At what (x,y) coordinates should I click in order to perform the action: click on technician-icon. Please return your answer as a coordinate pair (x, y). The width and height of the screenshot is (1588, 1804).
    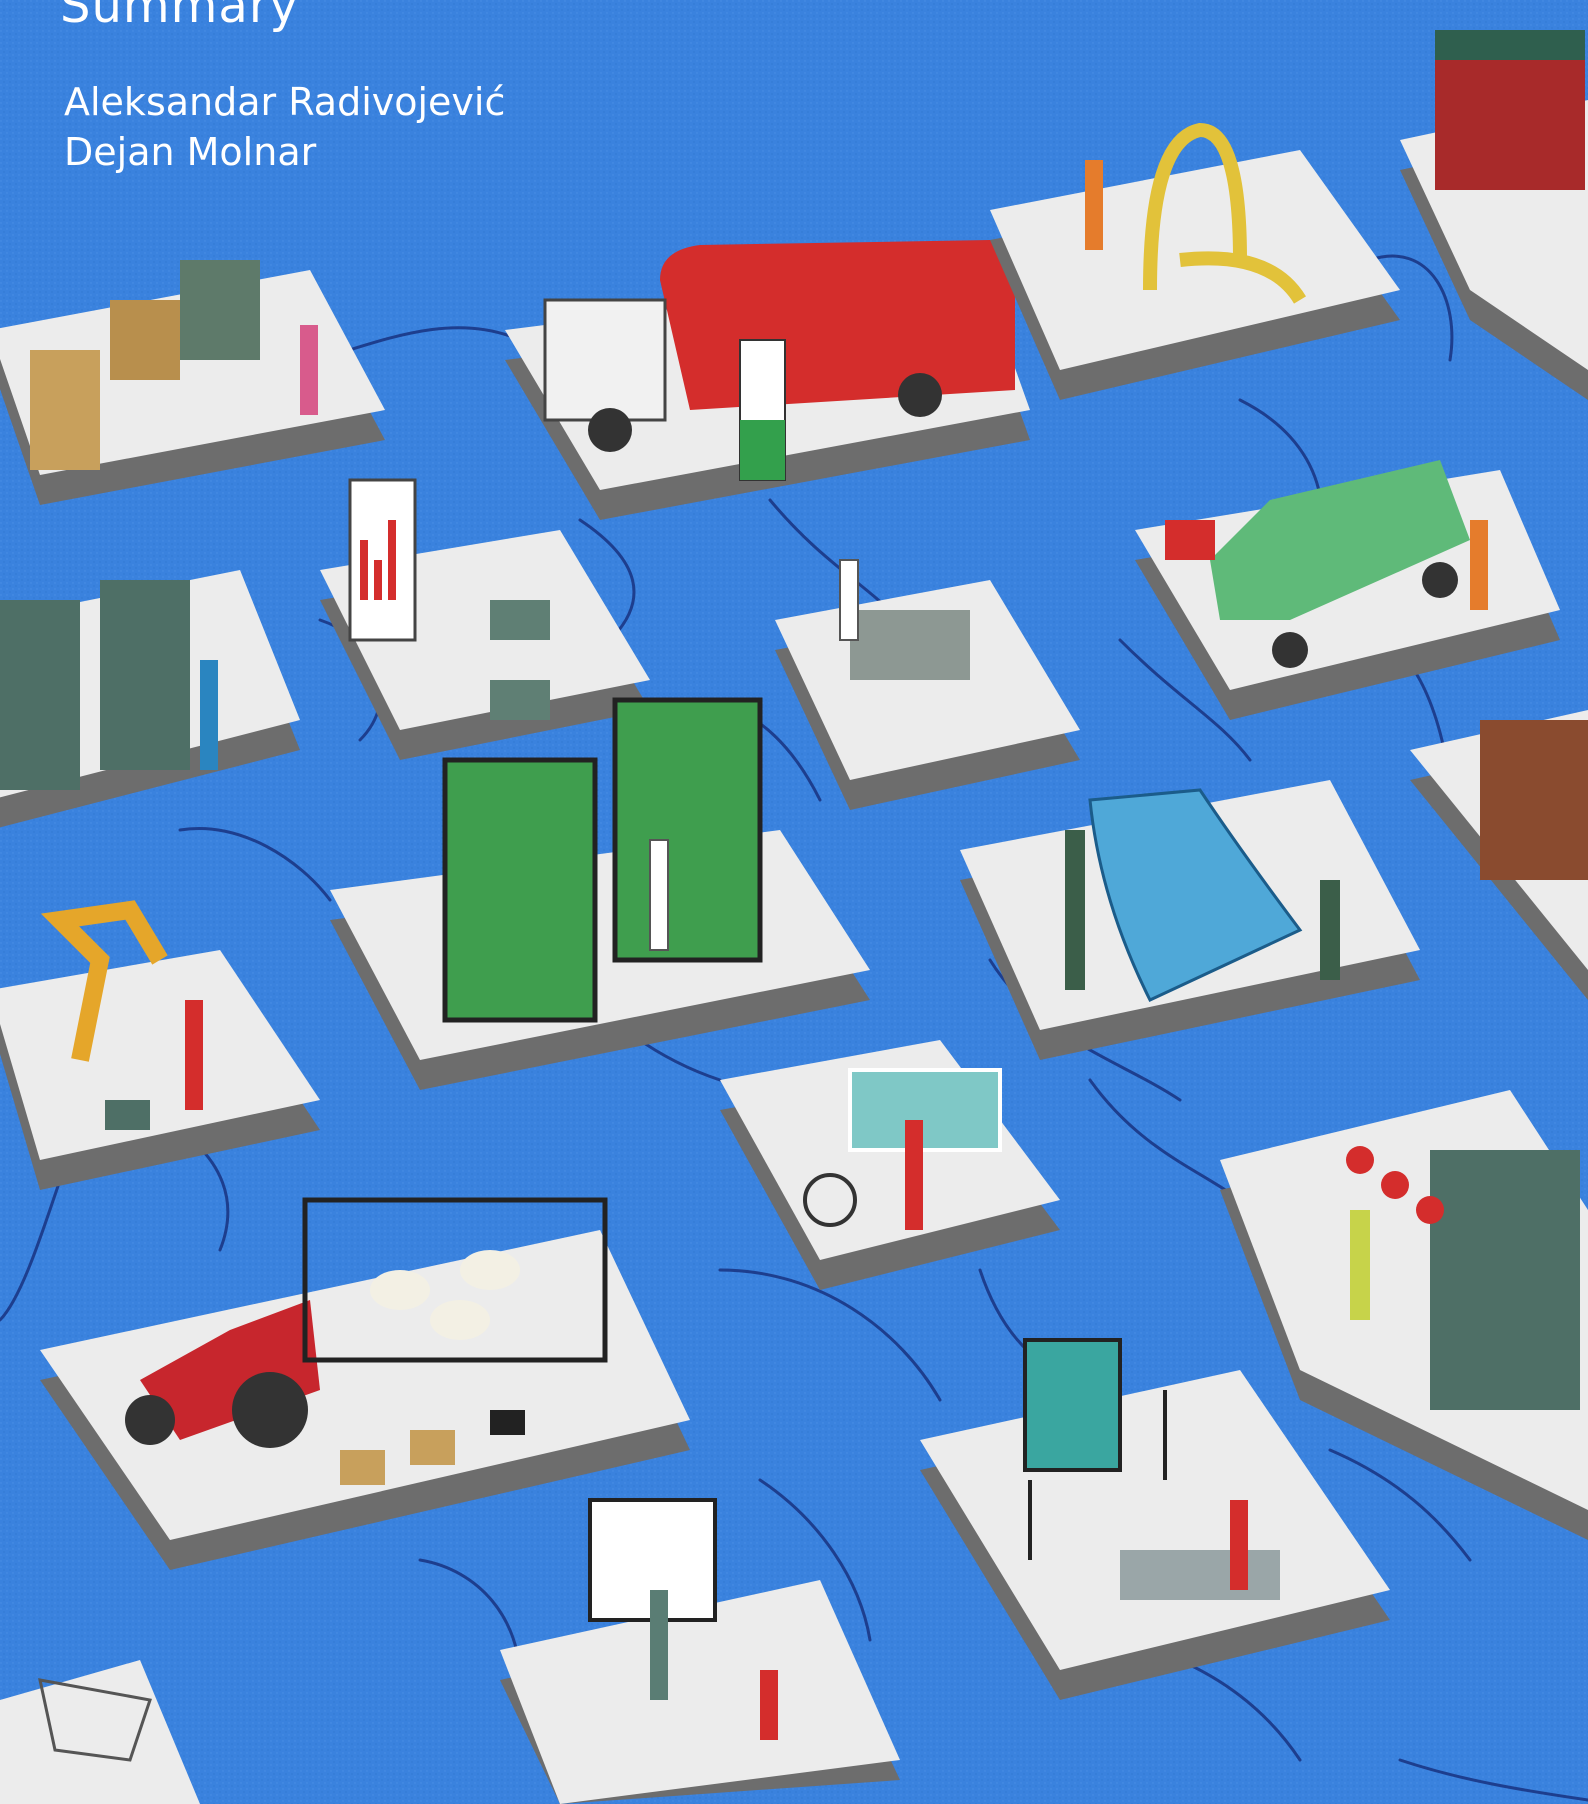
    Looking at the image, I should click on (209, 715).